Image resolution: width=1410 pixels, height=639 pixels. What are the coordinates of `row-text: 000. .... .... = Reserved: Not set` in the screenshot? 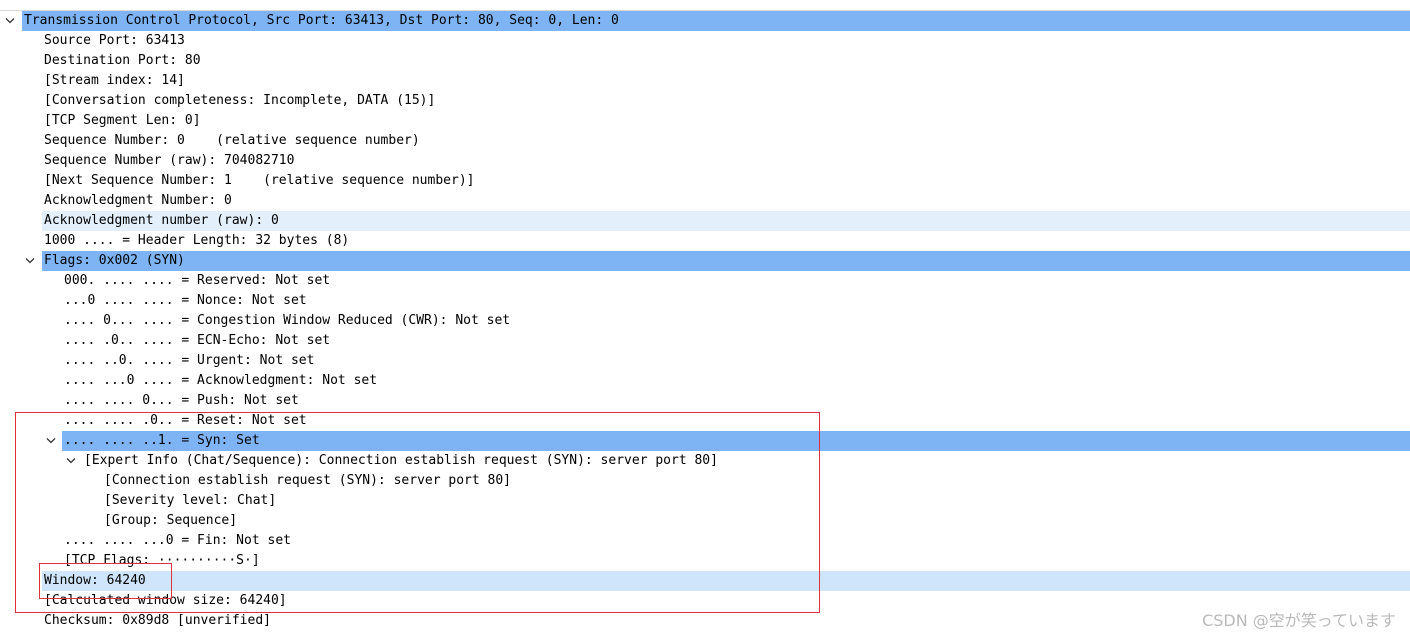 It's located at (197, 280).